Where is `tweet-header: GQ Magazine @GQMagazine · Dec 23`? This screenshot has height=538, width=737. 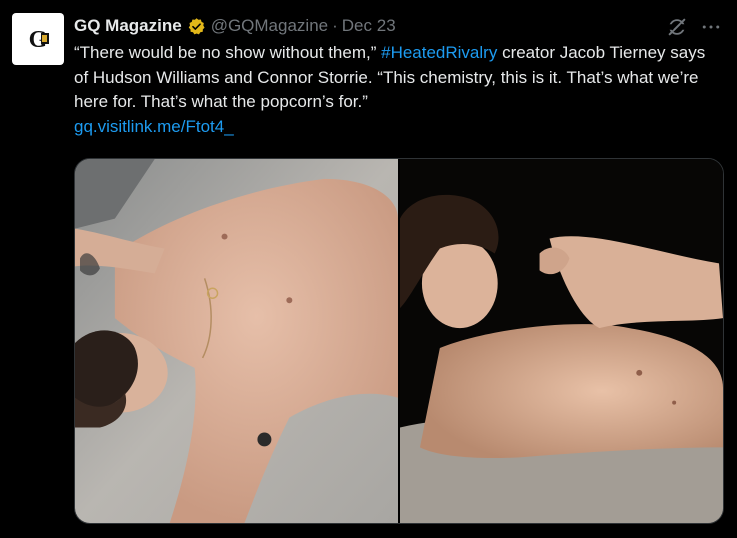
tweet-header: GQ Magazine @GQMagazine · Dec 23 is located at coordinates (235, 26).